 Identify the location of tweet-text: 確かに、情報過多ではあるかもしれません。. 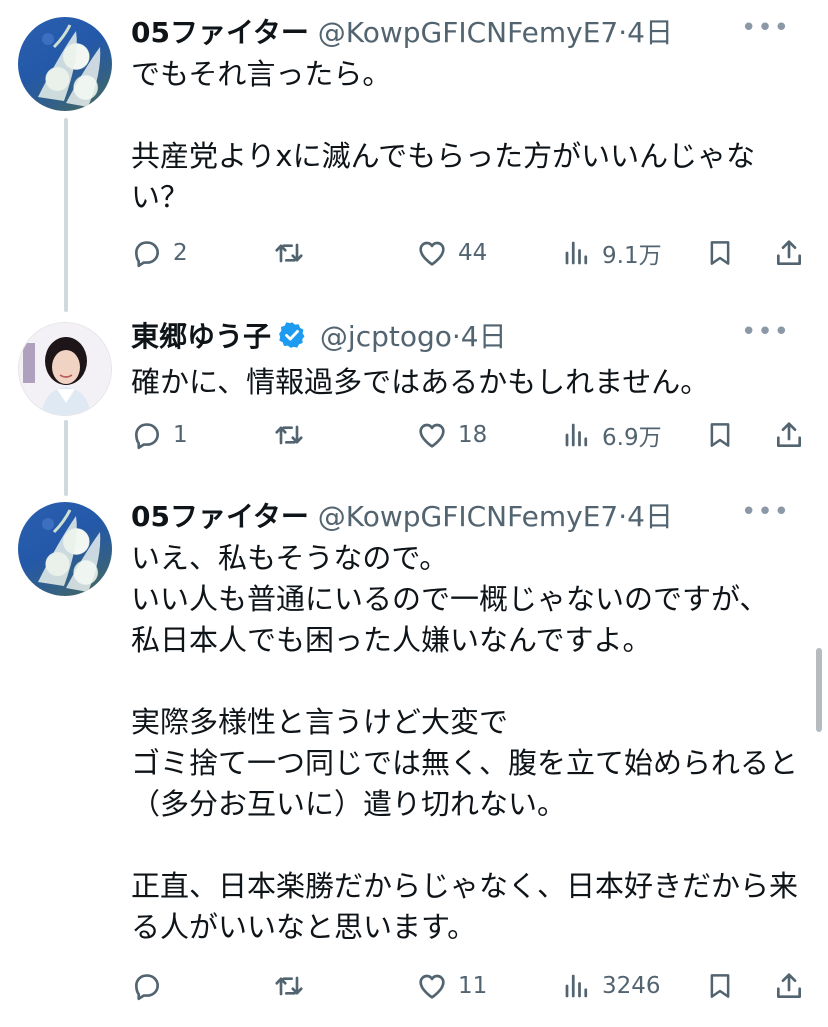
(420, 382).